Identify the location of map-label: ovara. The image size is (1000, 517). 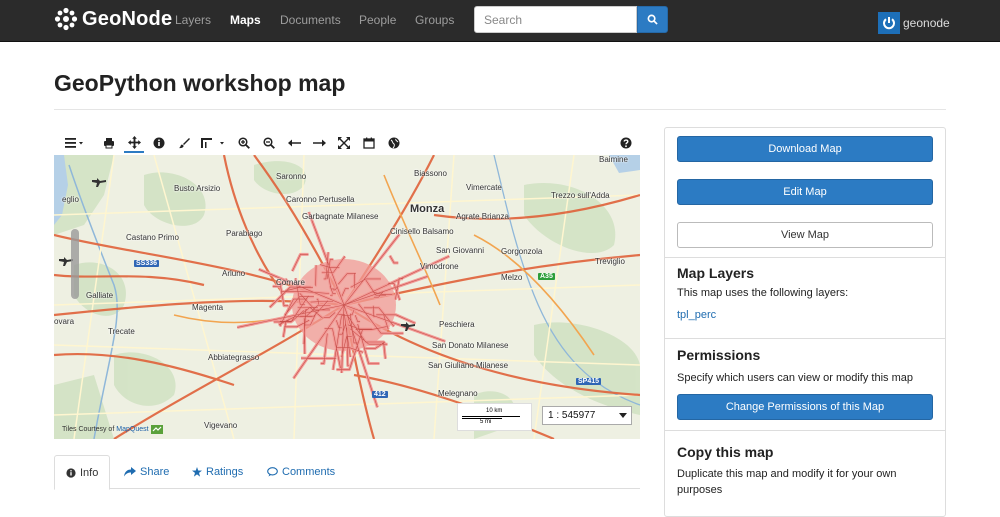
(64, 321).